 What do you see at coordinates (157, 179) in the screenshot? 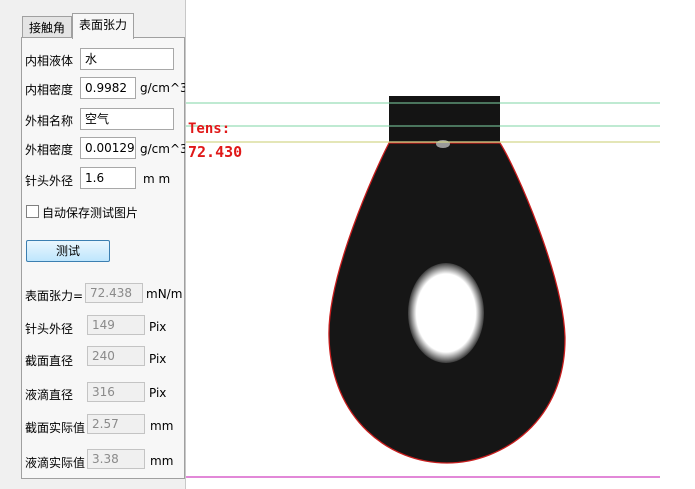
I see `needle-diameter-unit: m m` at bounding box center [157, 179].